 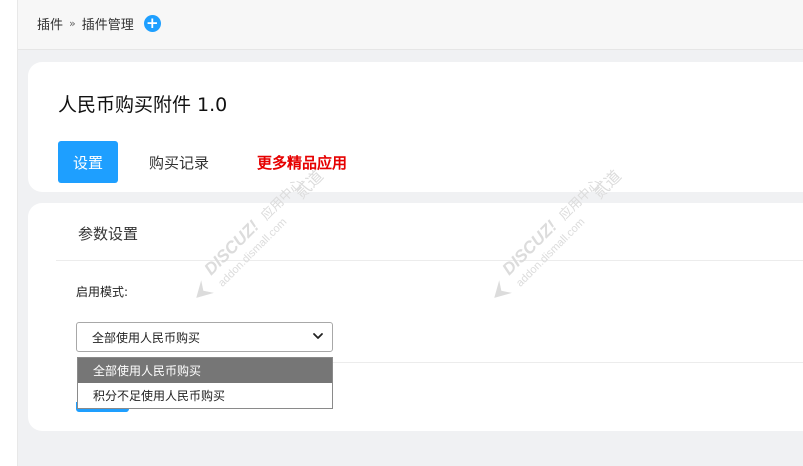 What do you see at coordinates (302, 162) in the screenshot?
I see `tab-more-apps: 更多精品应用` at bounding box center [302, 162].